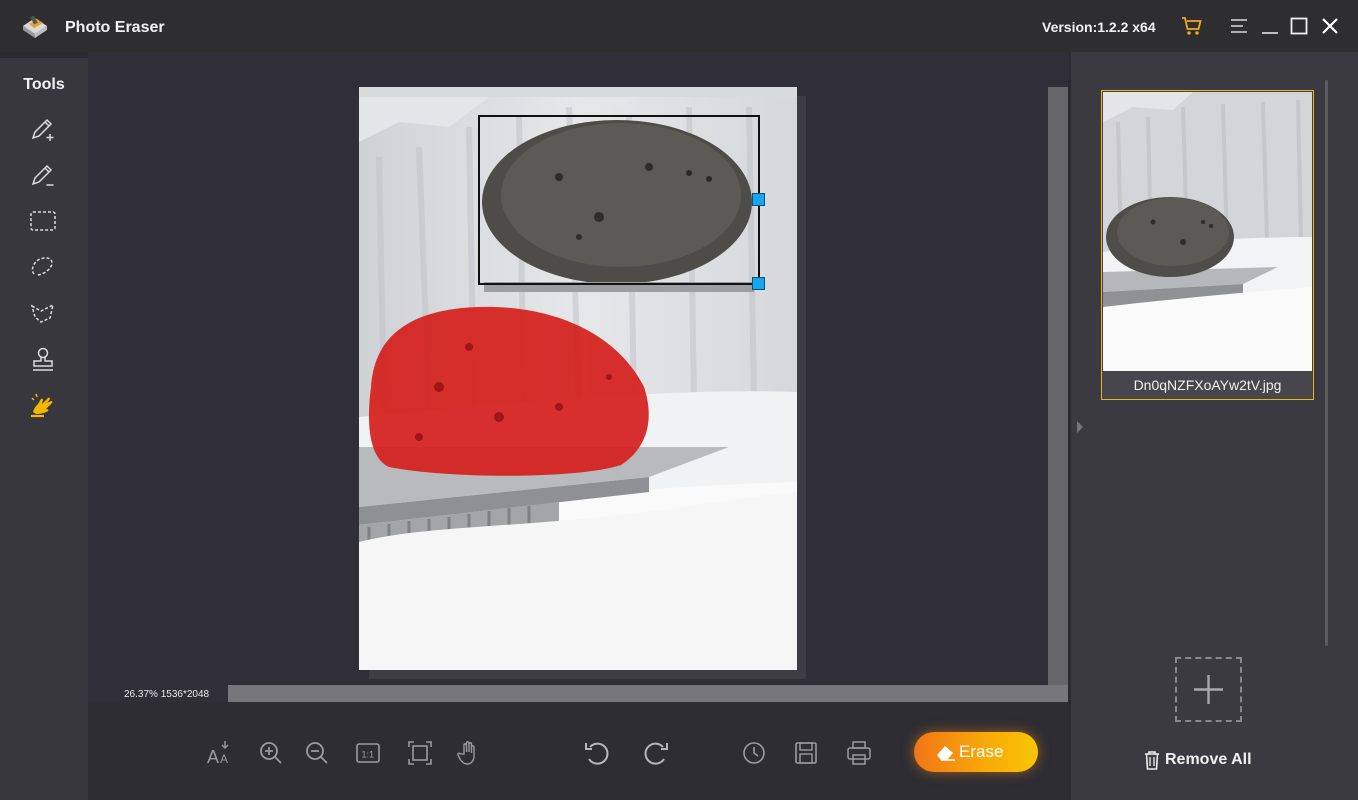  What do you see at coordinates (619, 200) in the screenshot?
I see `selection-rectangle` at bounding box center [619, 200].